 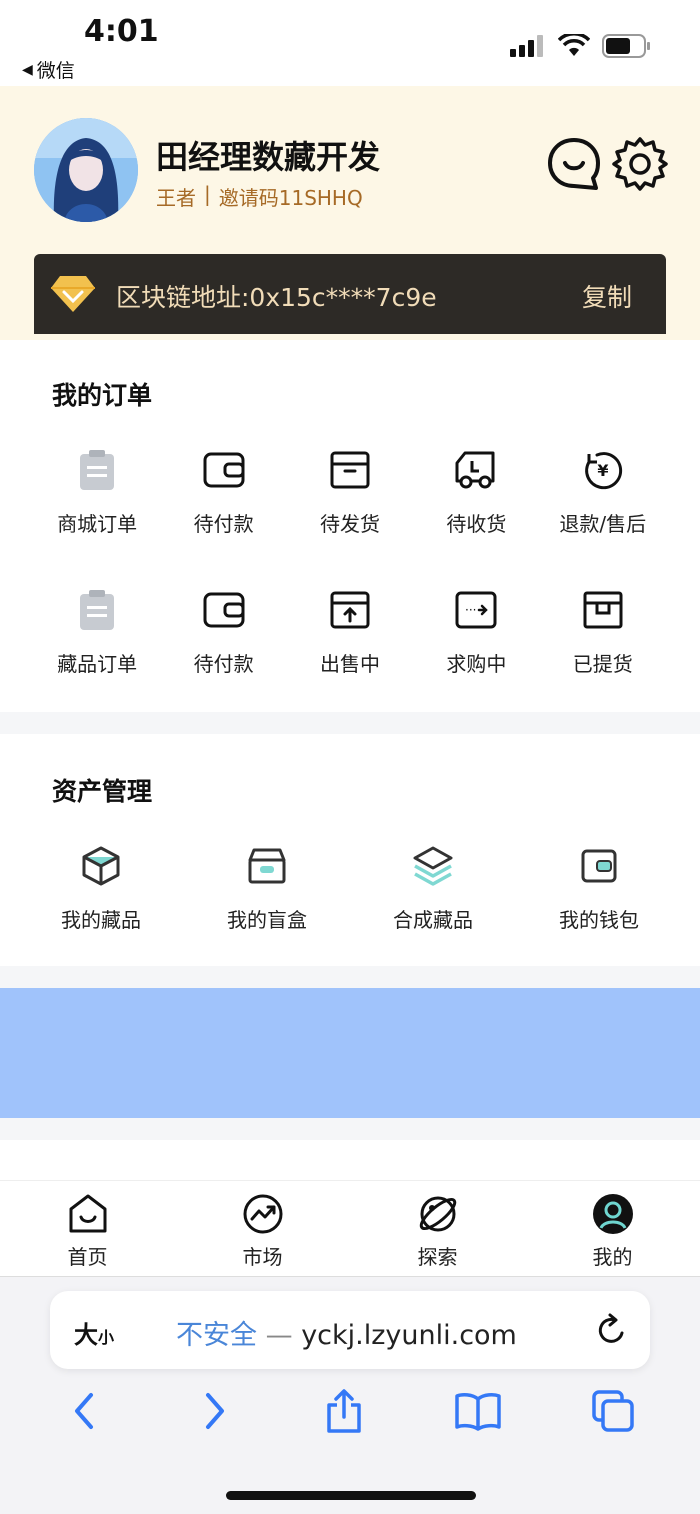 What do you see at coordinates (476, 664) in the screenshot?
I see `wanted-label: 求购中` at bounding box center [476, 664].